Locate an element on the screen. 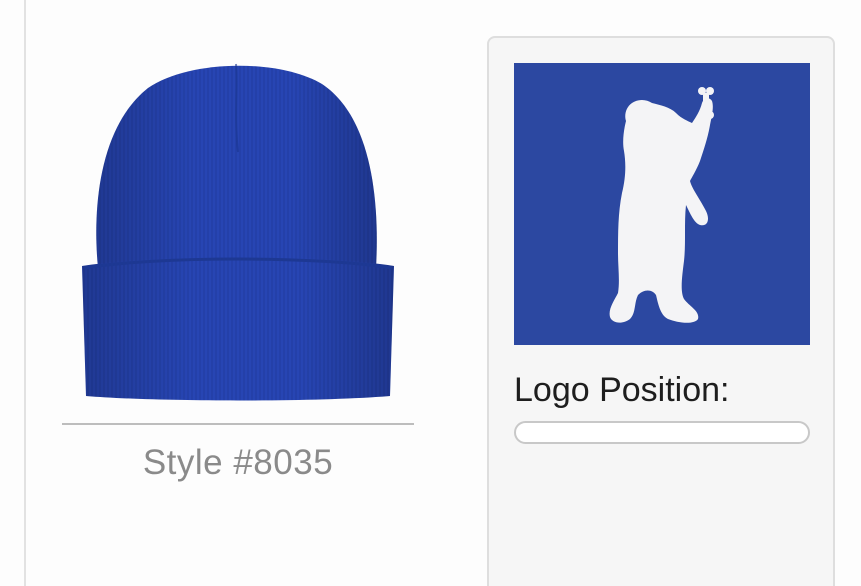 The height and width of the screenshot is (586, 861). left-border is located at coordinates (25, 293).